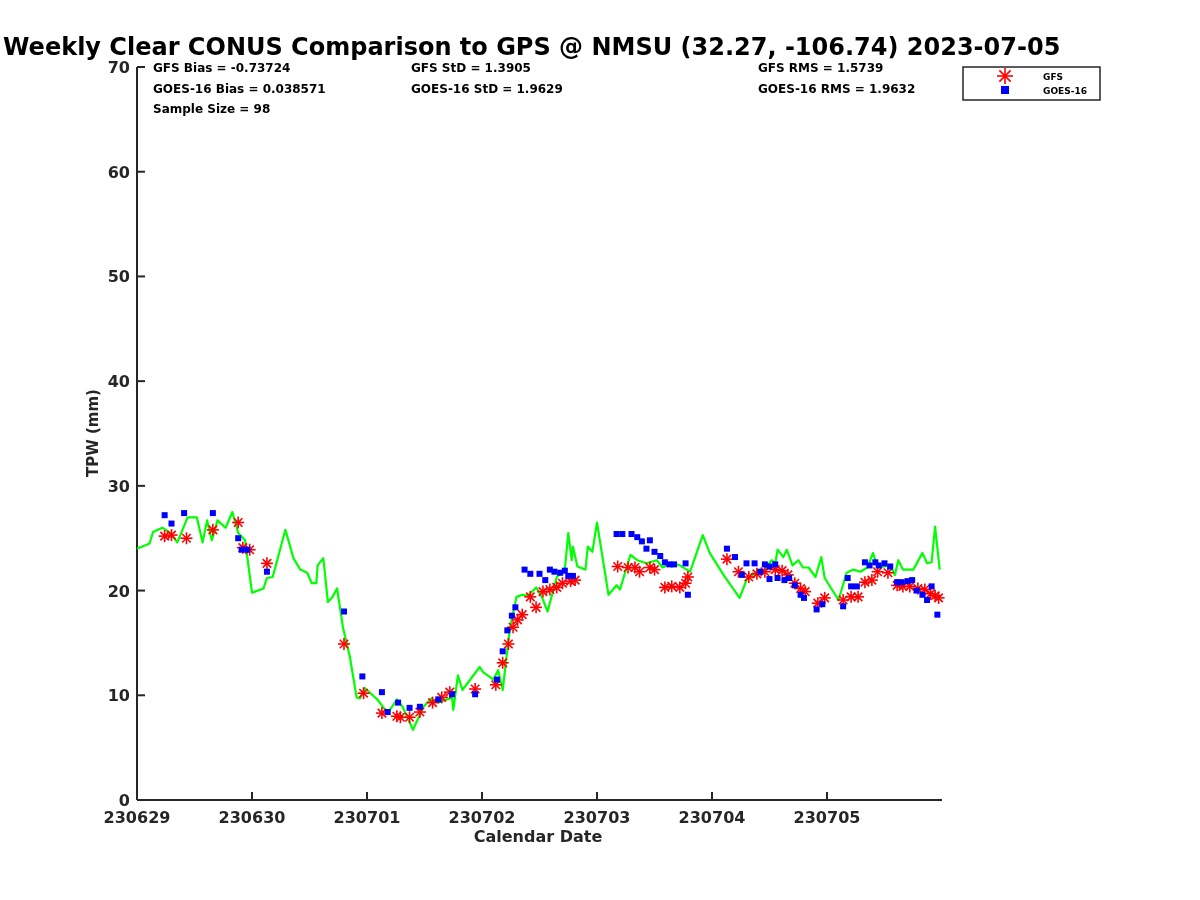  What do you see at coordinates (118, 486) in the screenshot?
I see `y-tick-label: 30` at bounding box center [118, 486].